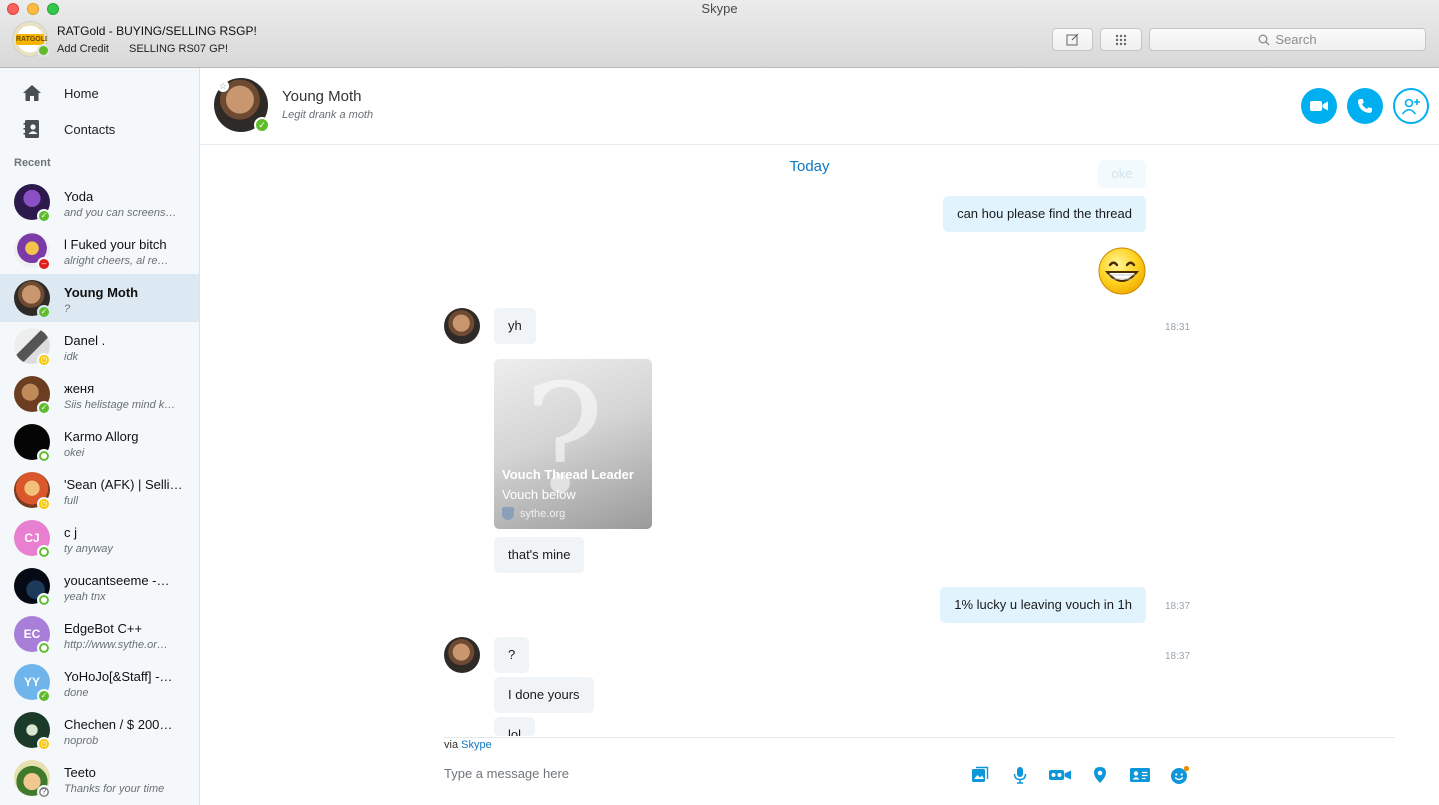  Describe the element at coordinates (568, 474) in the screenshot. I see `link-preview-title: Vouch Thread Leader` at that location.